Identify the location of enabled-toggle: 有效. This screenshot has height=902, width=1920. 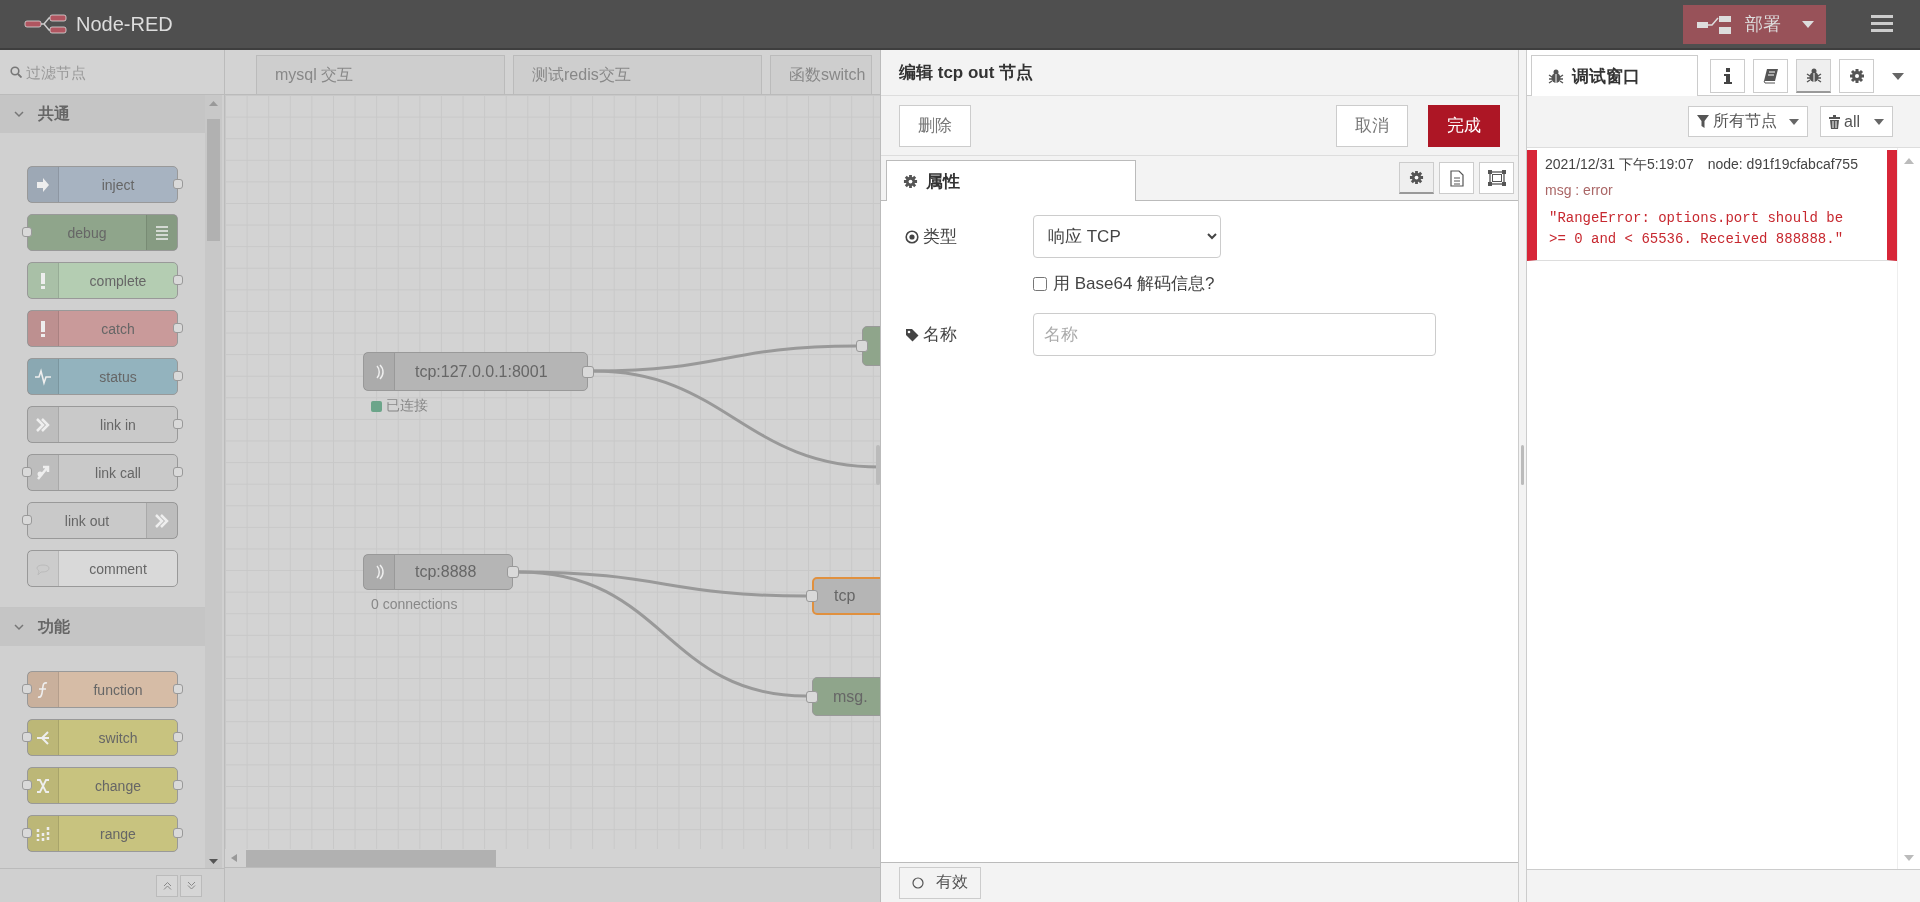
(940, 882).